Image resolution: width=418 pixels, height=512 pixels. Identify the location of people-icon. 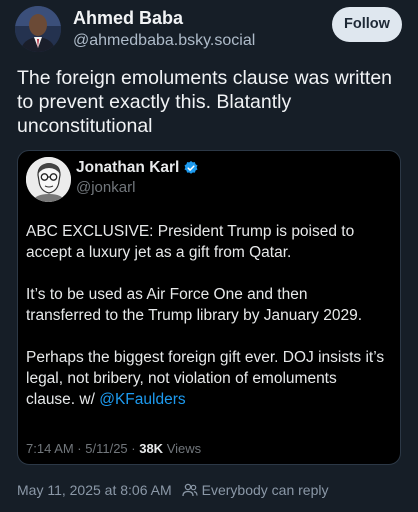
(189, 490).